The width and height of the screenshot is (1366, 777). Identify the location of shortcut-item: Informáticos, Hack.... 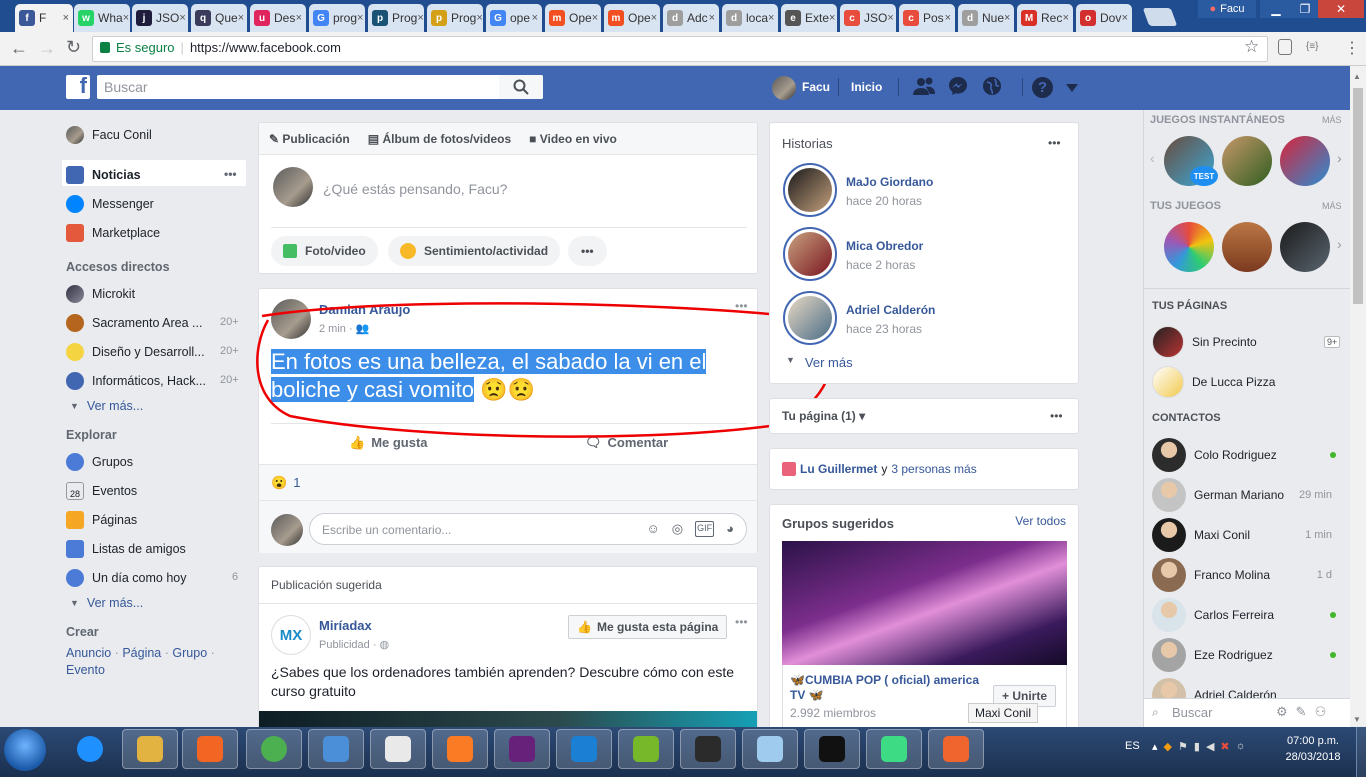
(136, 381).